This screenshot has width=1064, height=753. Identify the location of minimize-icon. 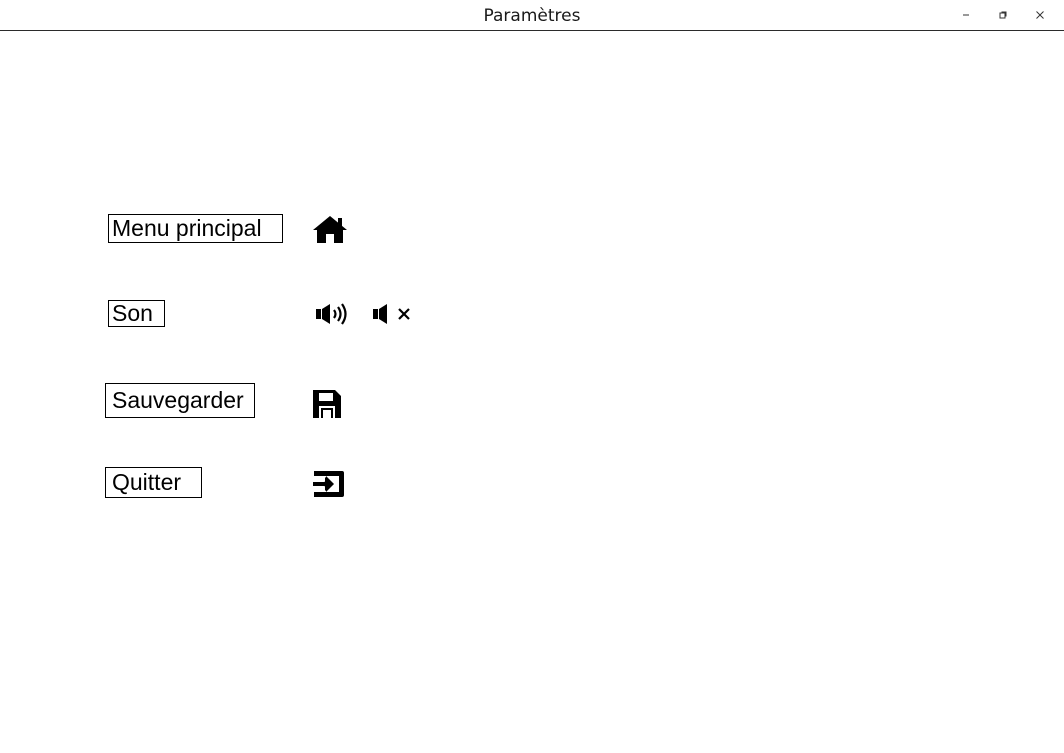
(966, 15).